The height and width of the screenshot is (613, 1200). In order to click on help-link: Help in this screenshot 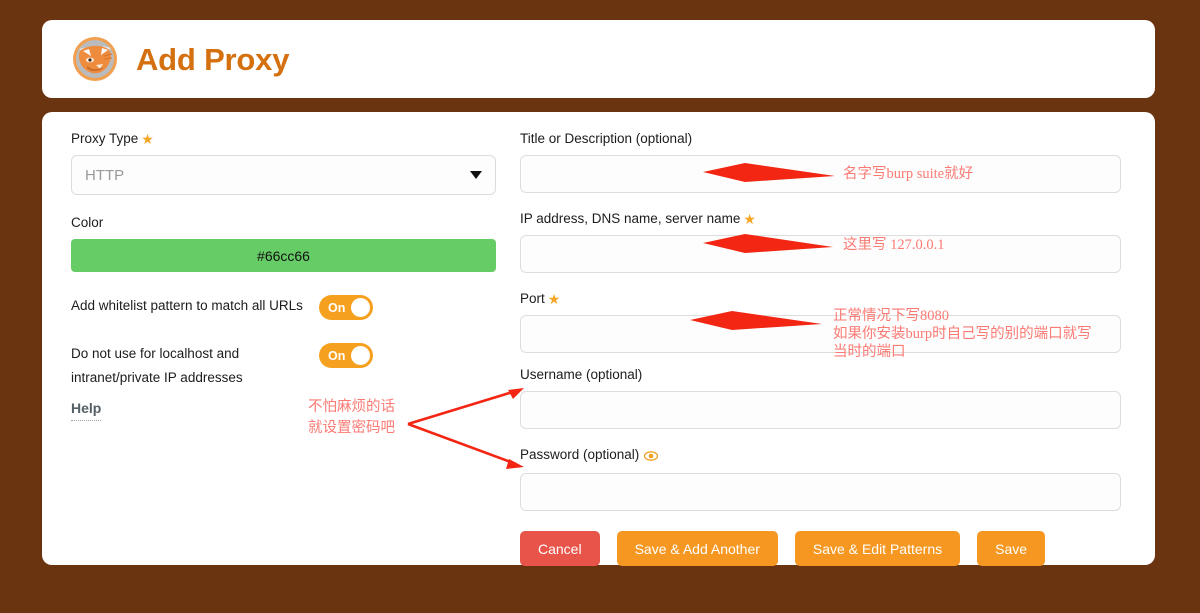, I will do `click(86, 408)`.